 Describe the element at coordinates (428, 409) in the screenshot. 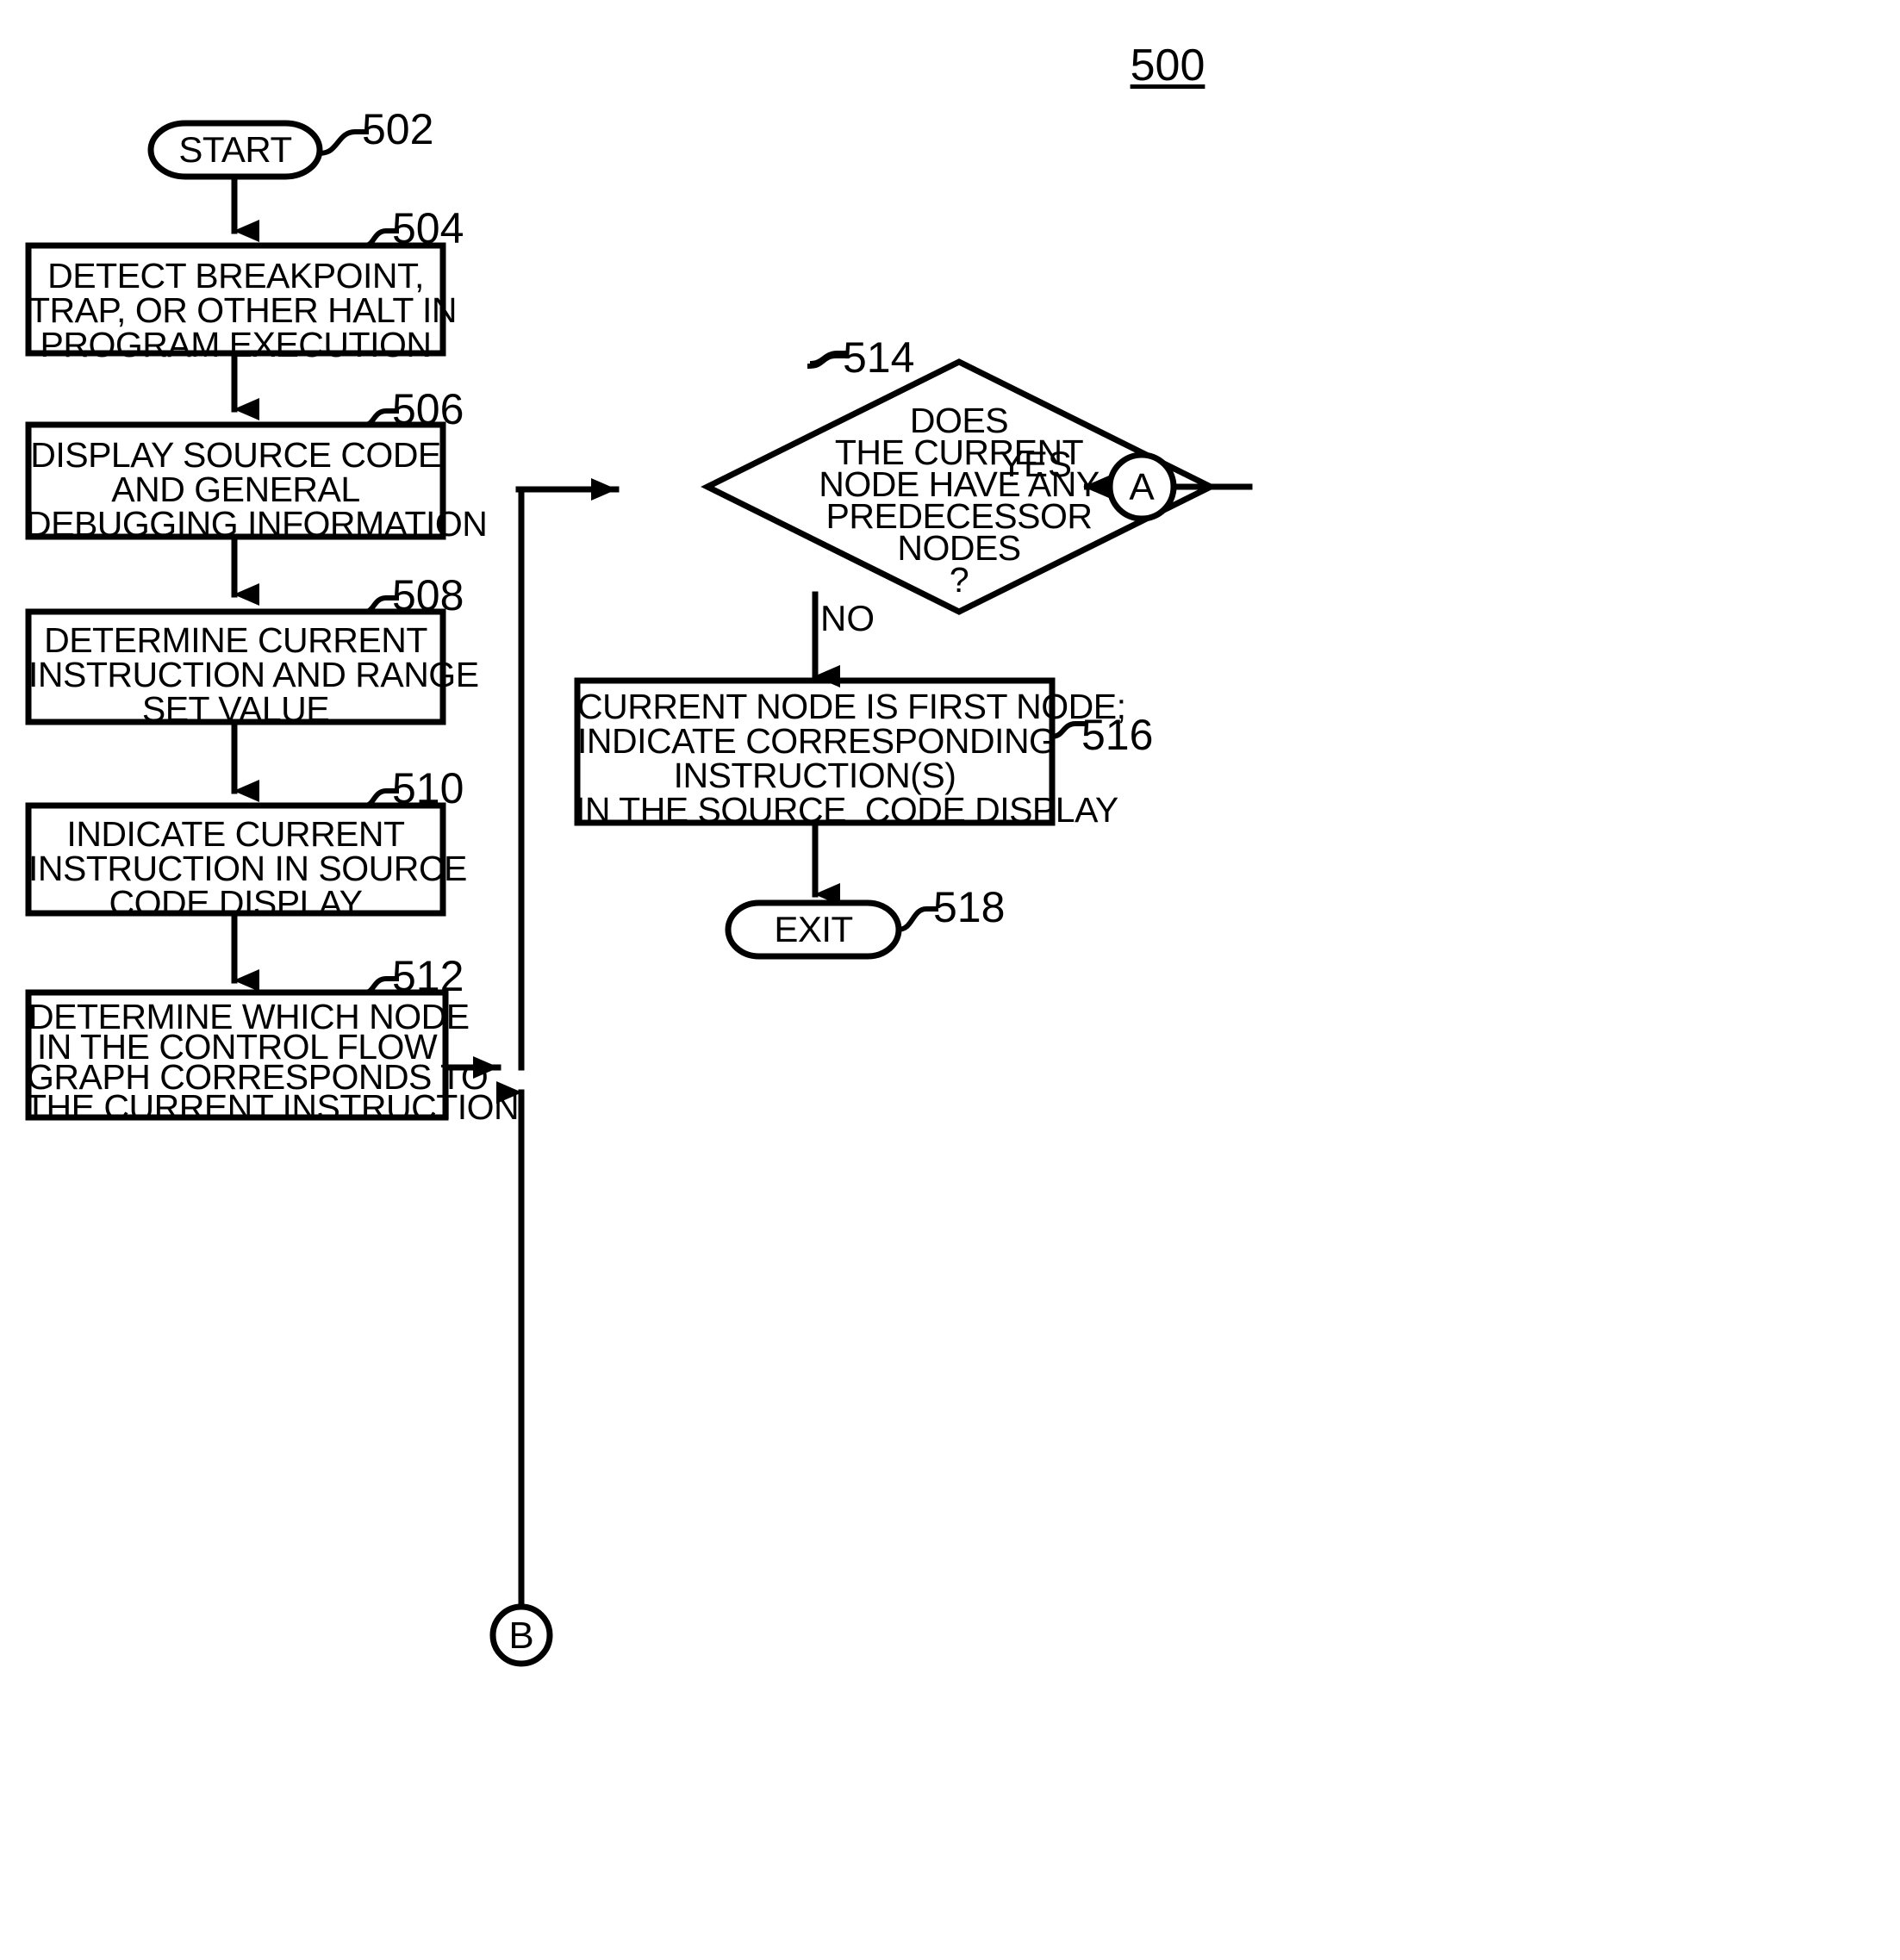

I see `ref-number-506: 506` at that location.